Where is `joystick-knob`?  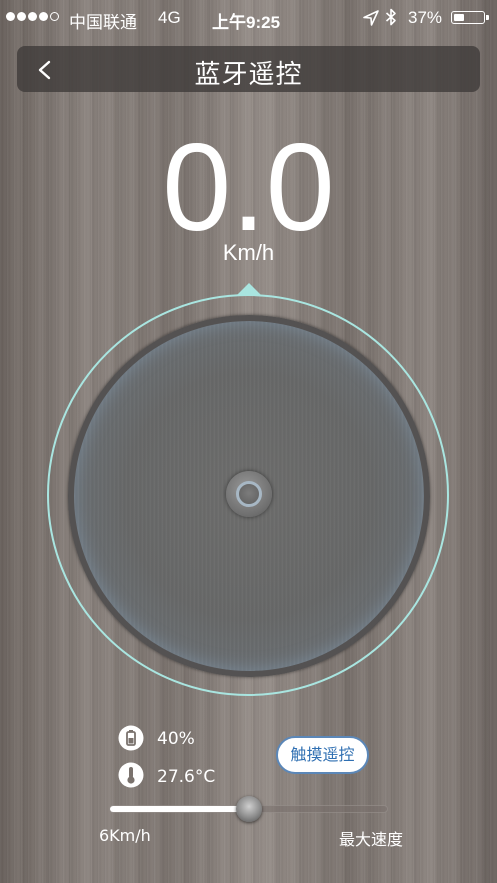
joystick-knob is located at coordinates (249, 494).